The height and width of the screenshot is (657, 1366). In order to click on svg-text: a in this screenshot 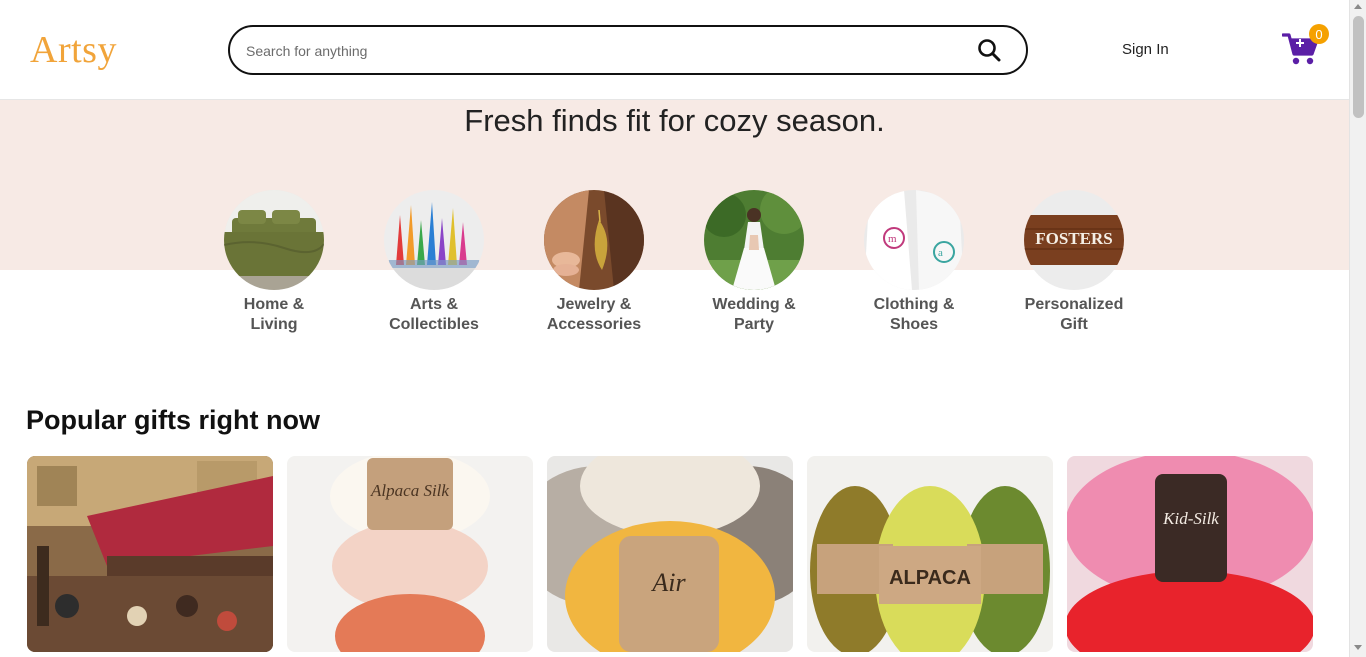, I will do `click(940, 253)`.